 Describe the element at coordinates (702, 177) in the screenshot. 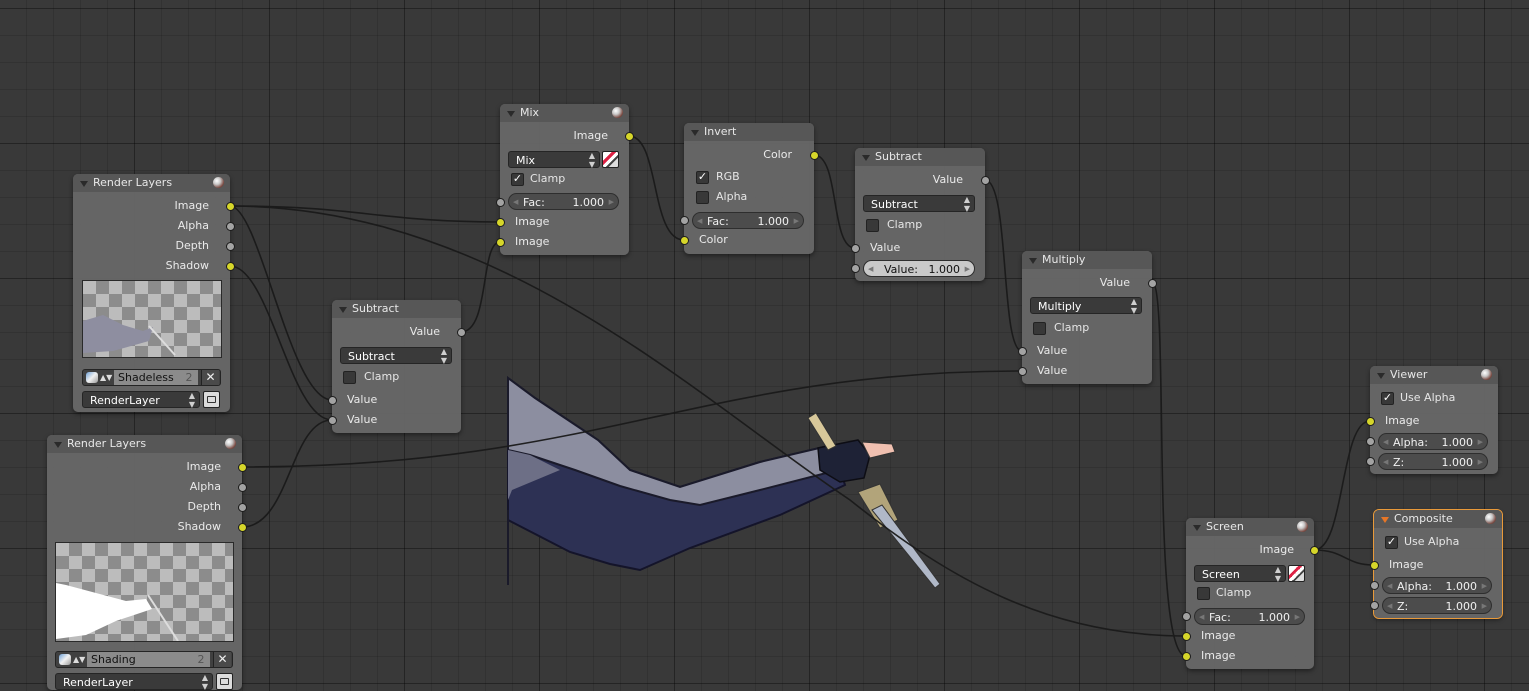

I see `rgb-checkbox: ✓` at that location.